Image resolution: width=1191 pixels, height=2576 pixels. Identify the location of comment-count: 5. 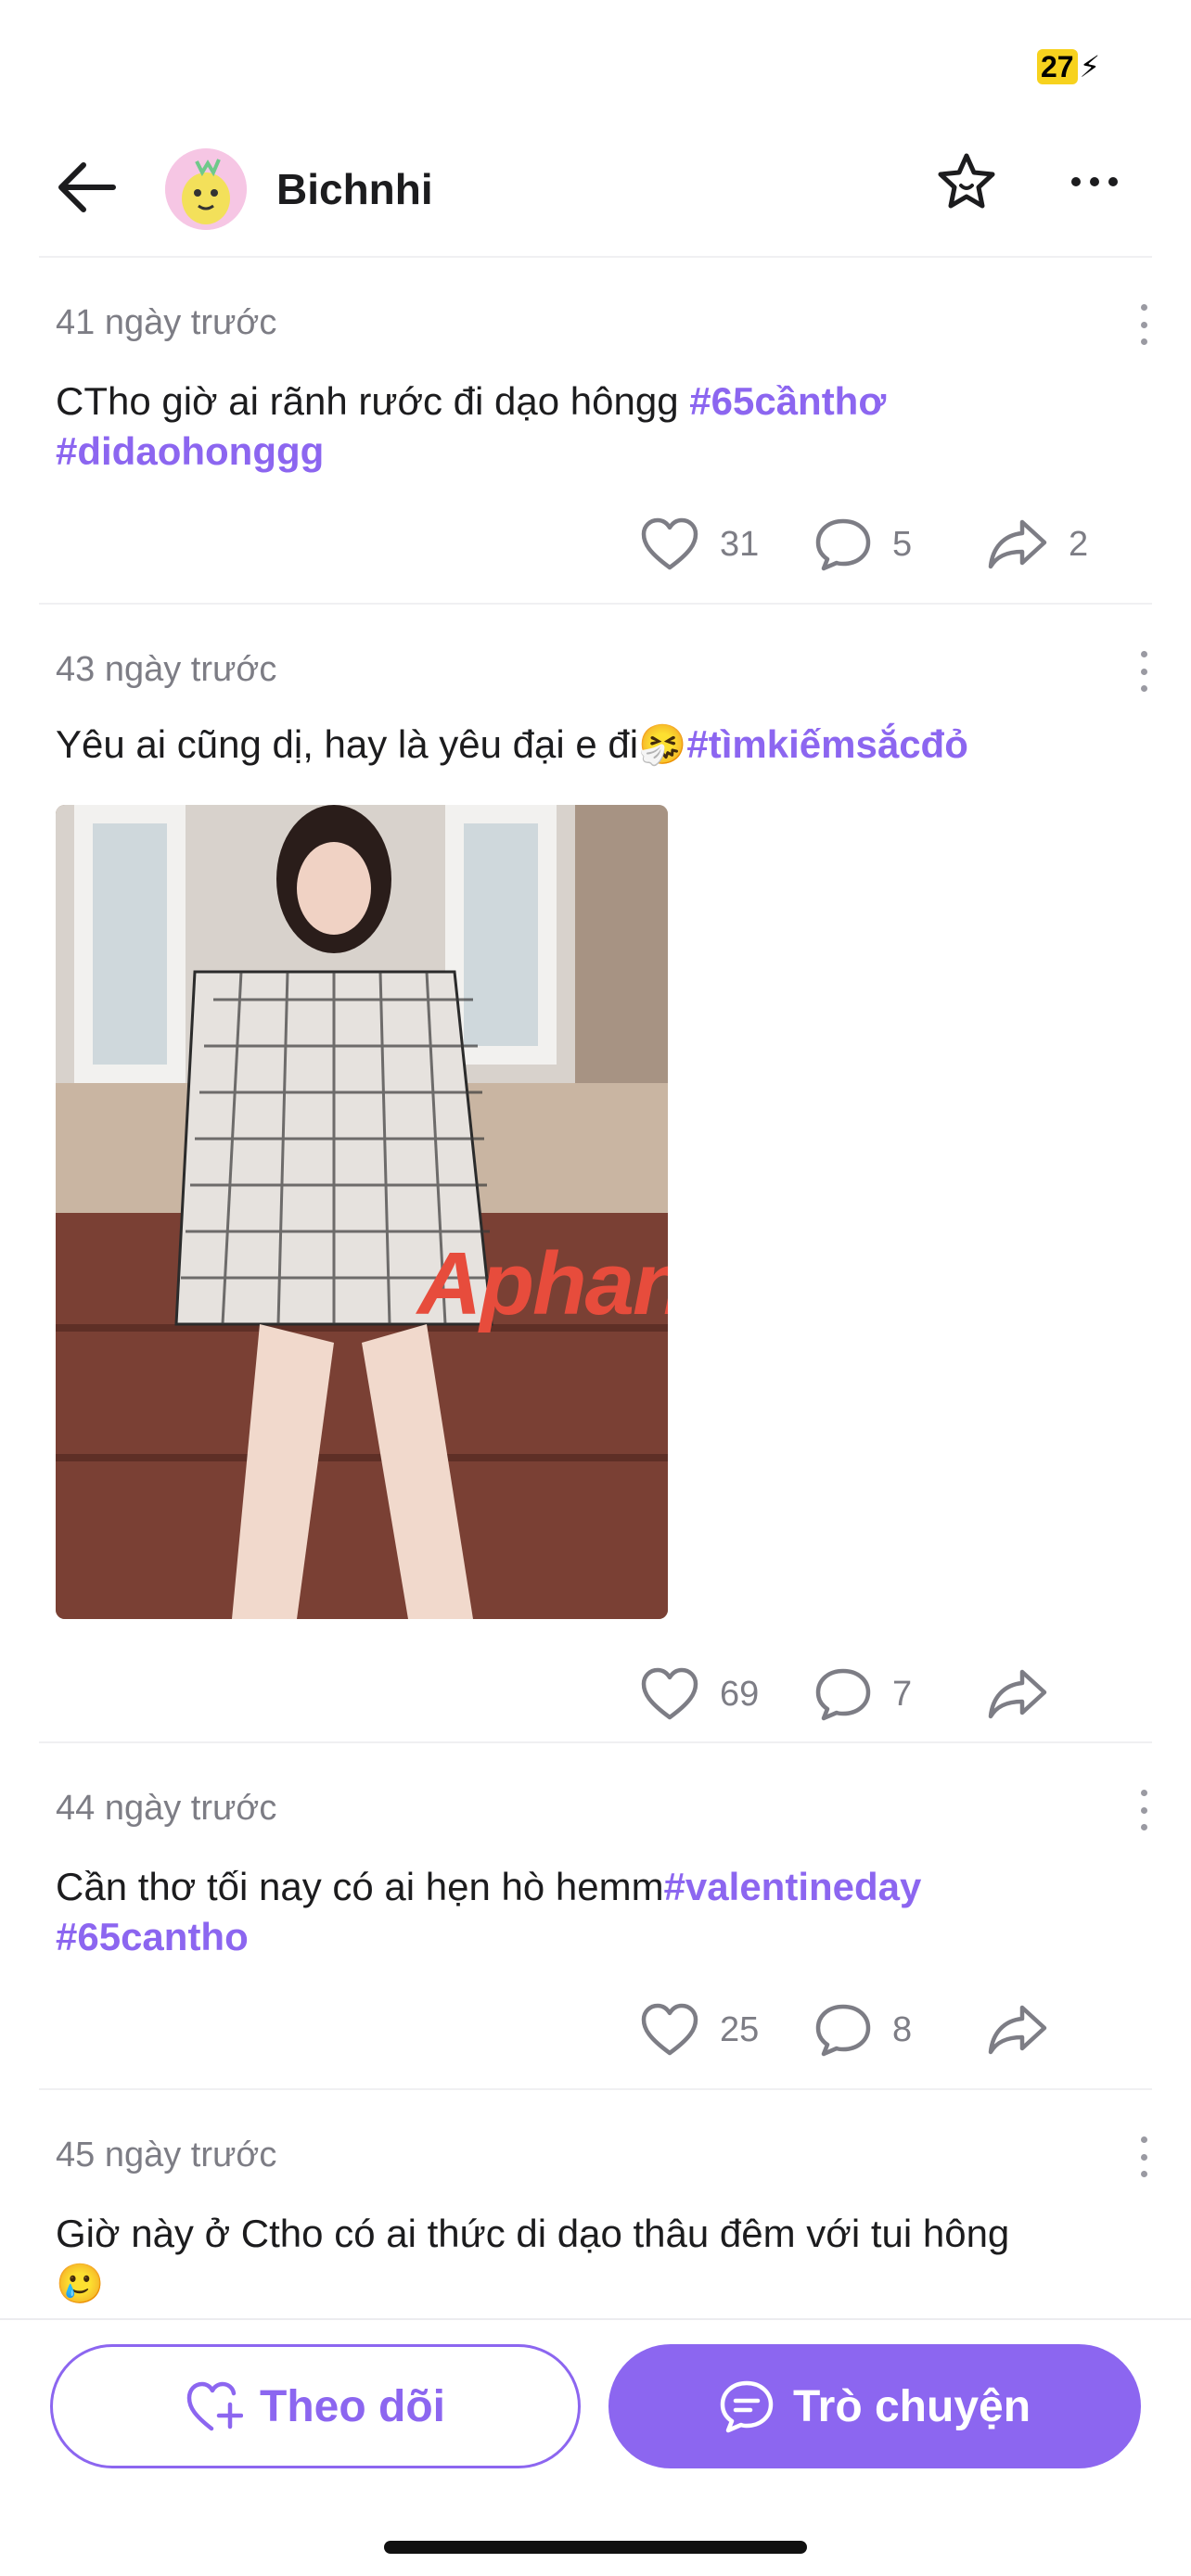
(903, 544).